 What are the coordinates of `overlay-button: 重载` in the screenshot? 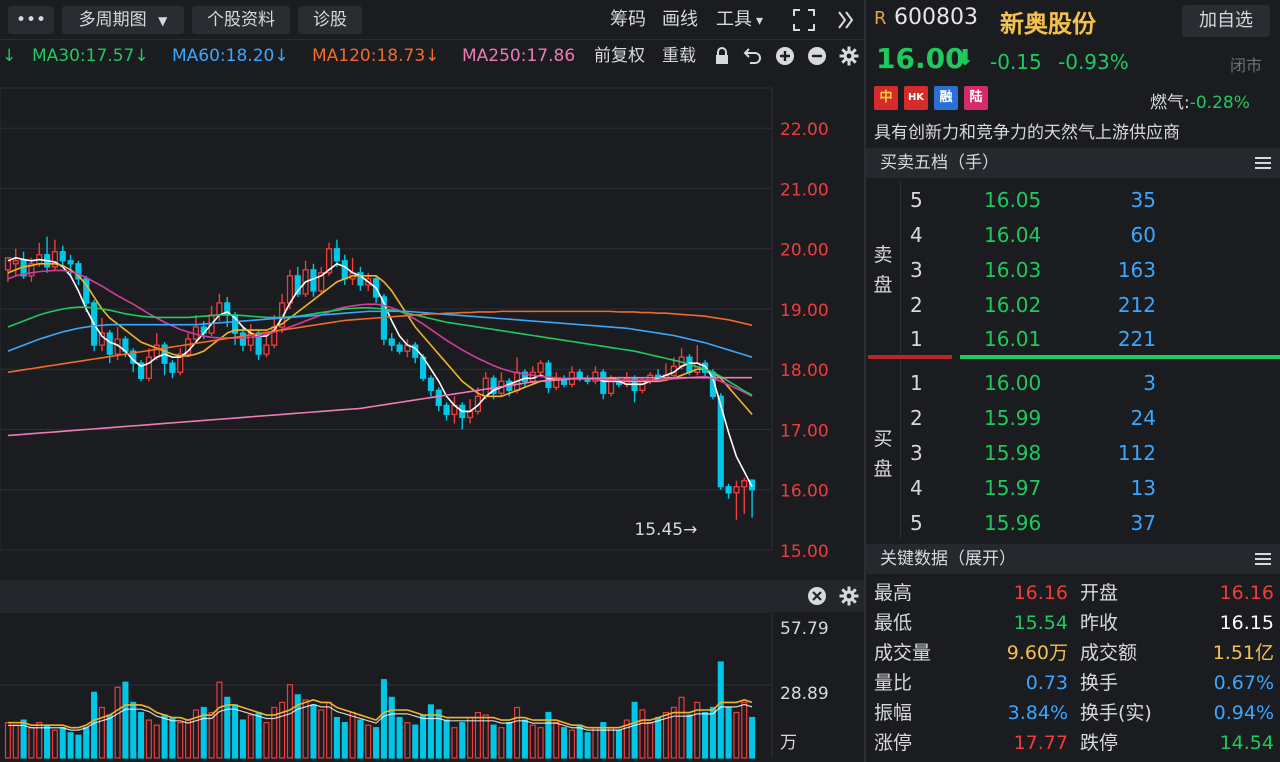 It's located at (679, 56).